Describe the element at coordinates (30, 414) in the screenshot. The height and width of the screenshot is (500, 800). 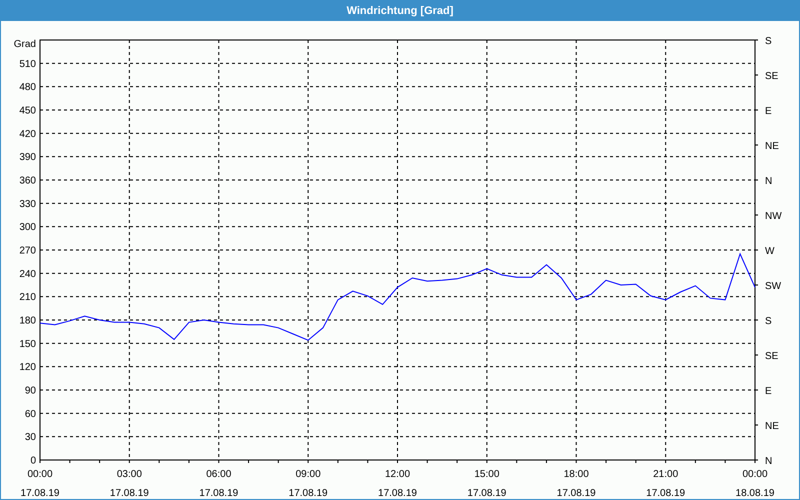
I see `axis-label: 60` at that location.